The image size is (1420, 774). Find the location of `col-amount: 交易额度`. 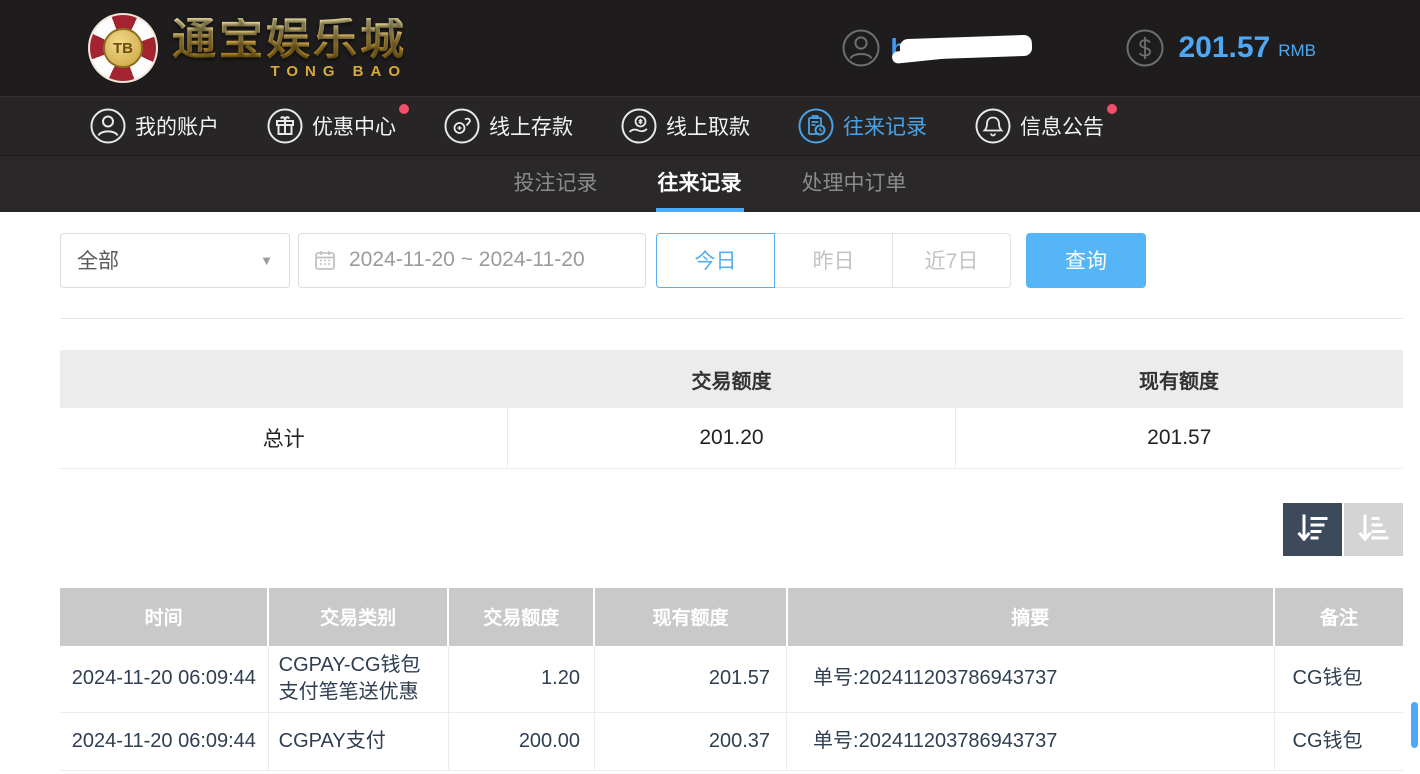

col-amount: 交易额度 is located at coordinates (521, 616).